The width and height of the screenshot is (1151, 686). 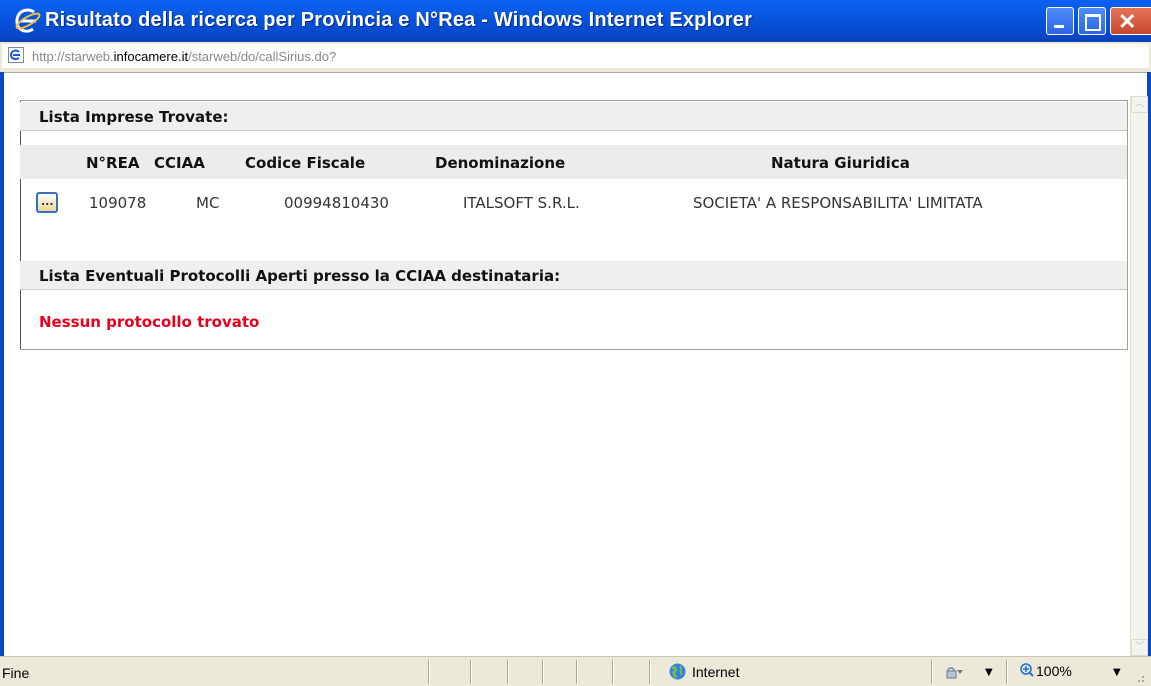 I want to click on vertical-scrollbar: ︿ ﹀, so click(x=1139, y=376).